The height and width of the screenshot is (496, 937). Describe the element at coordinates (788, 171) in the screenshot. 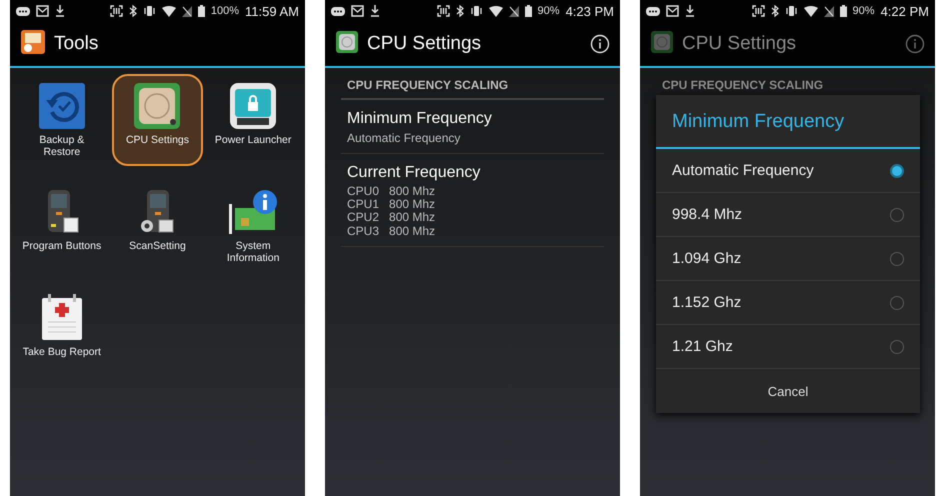

I see `dialog-option: Automatic Frequency` at that location.